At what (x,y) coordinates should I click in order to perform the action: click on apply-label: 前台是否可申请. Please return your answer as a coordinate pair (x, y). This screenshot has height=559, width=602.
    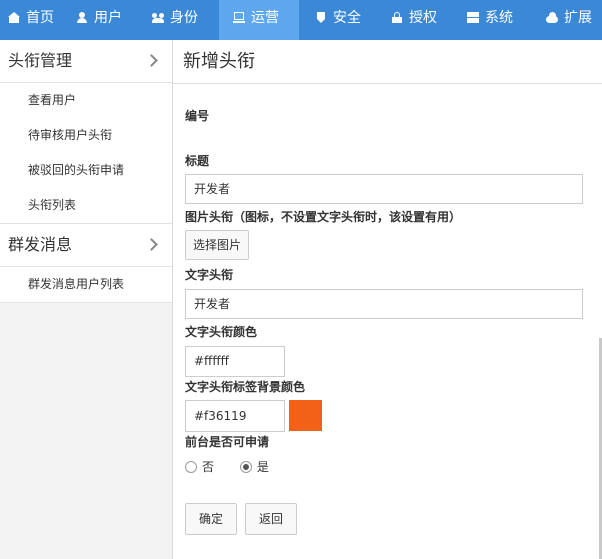
    Looking at the image, I should click on (227, 442).